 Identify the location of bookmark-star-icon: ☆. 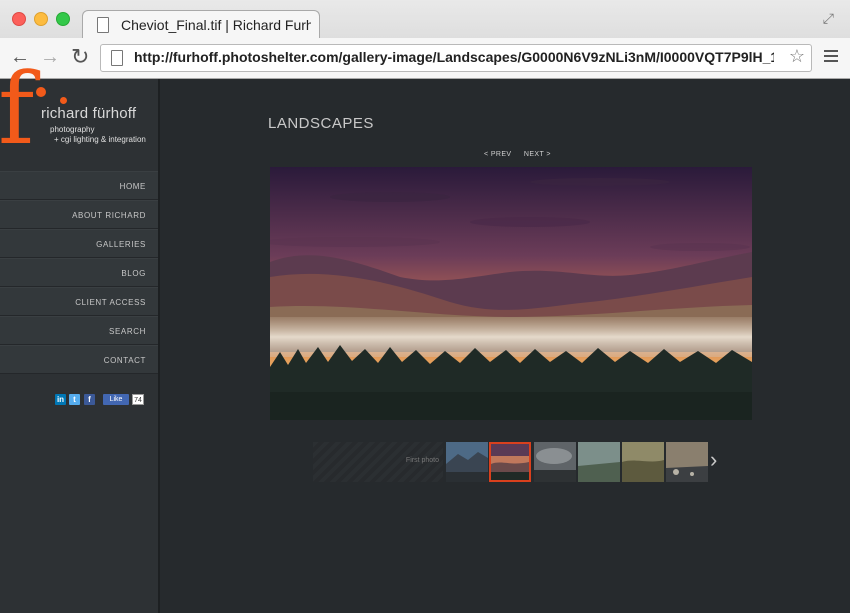
(797, 56).